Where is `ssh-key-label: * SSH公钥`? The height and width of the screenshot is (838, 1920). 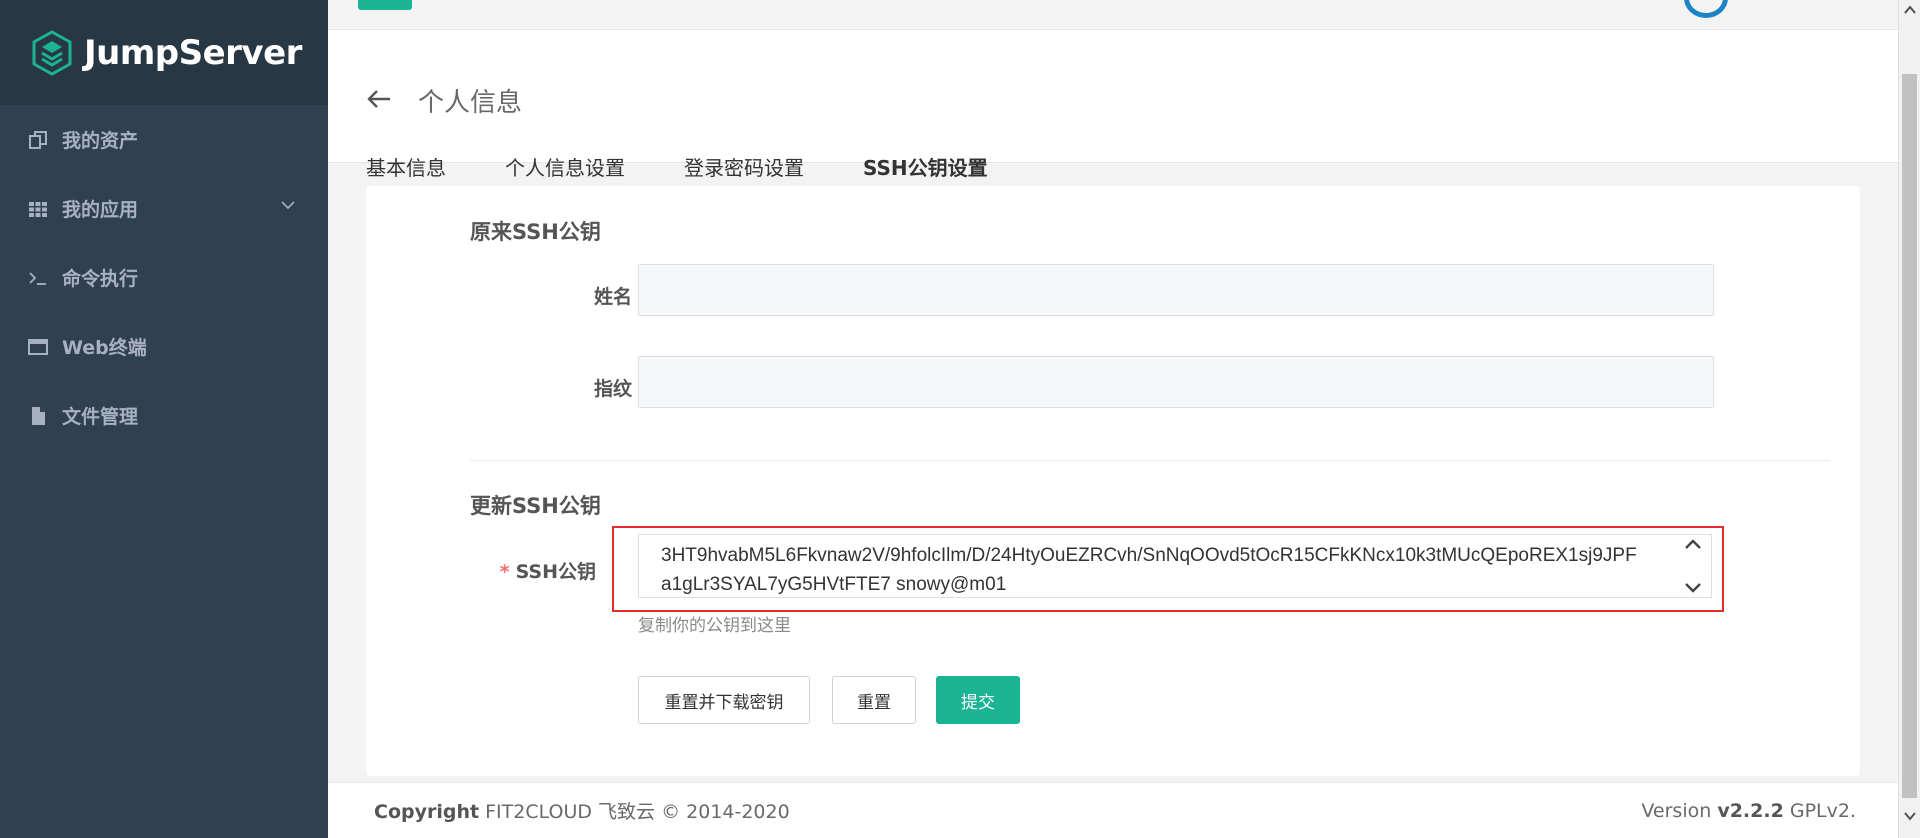
ssh-key-label: * SSH公钥 is located at coordinates (521, 570).